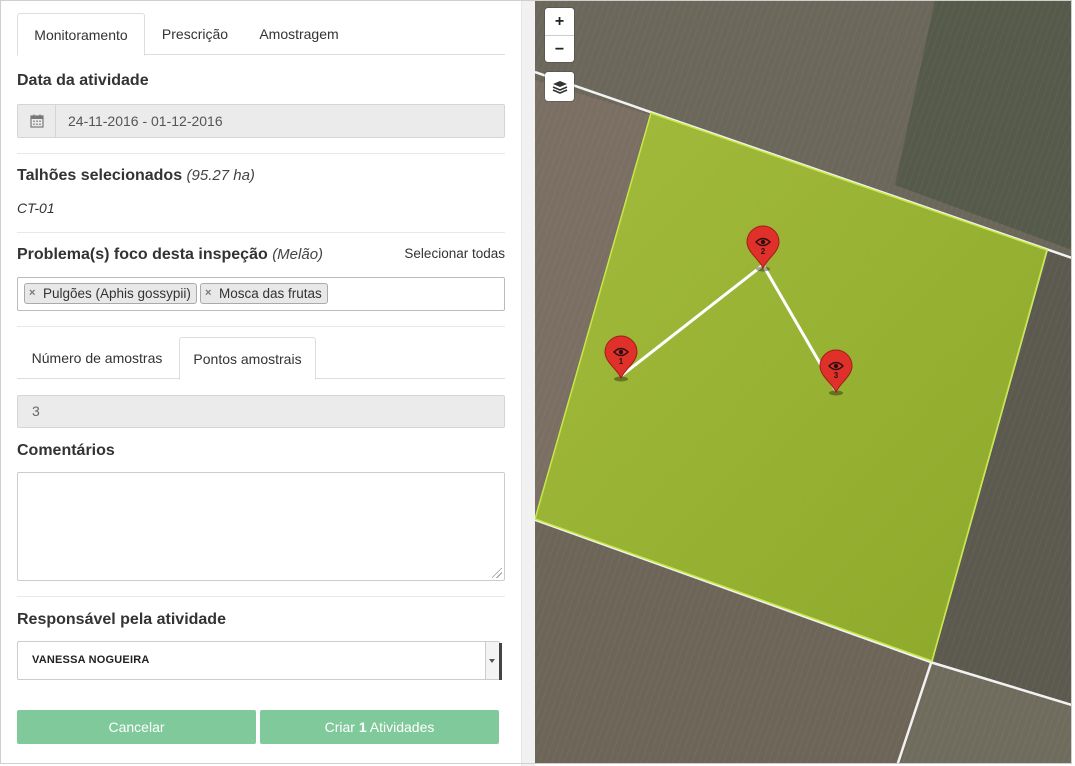 The height and width of the screenshot is (766, 1075). I want to click on activity-date-value: 24-11-2016 - 01-12-2016, so click(145, 121).